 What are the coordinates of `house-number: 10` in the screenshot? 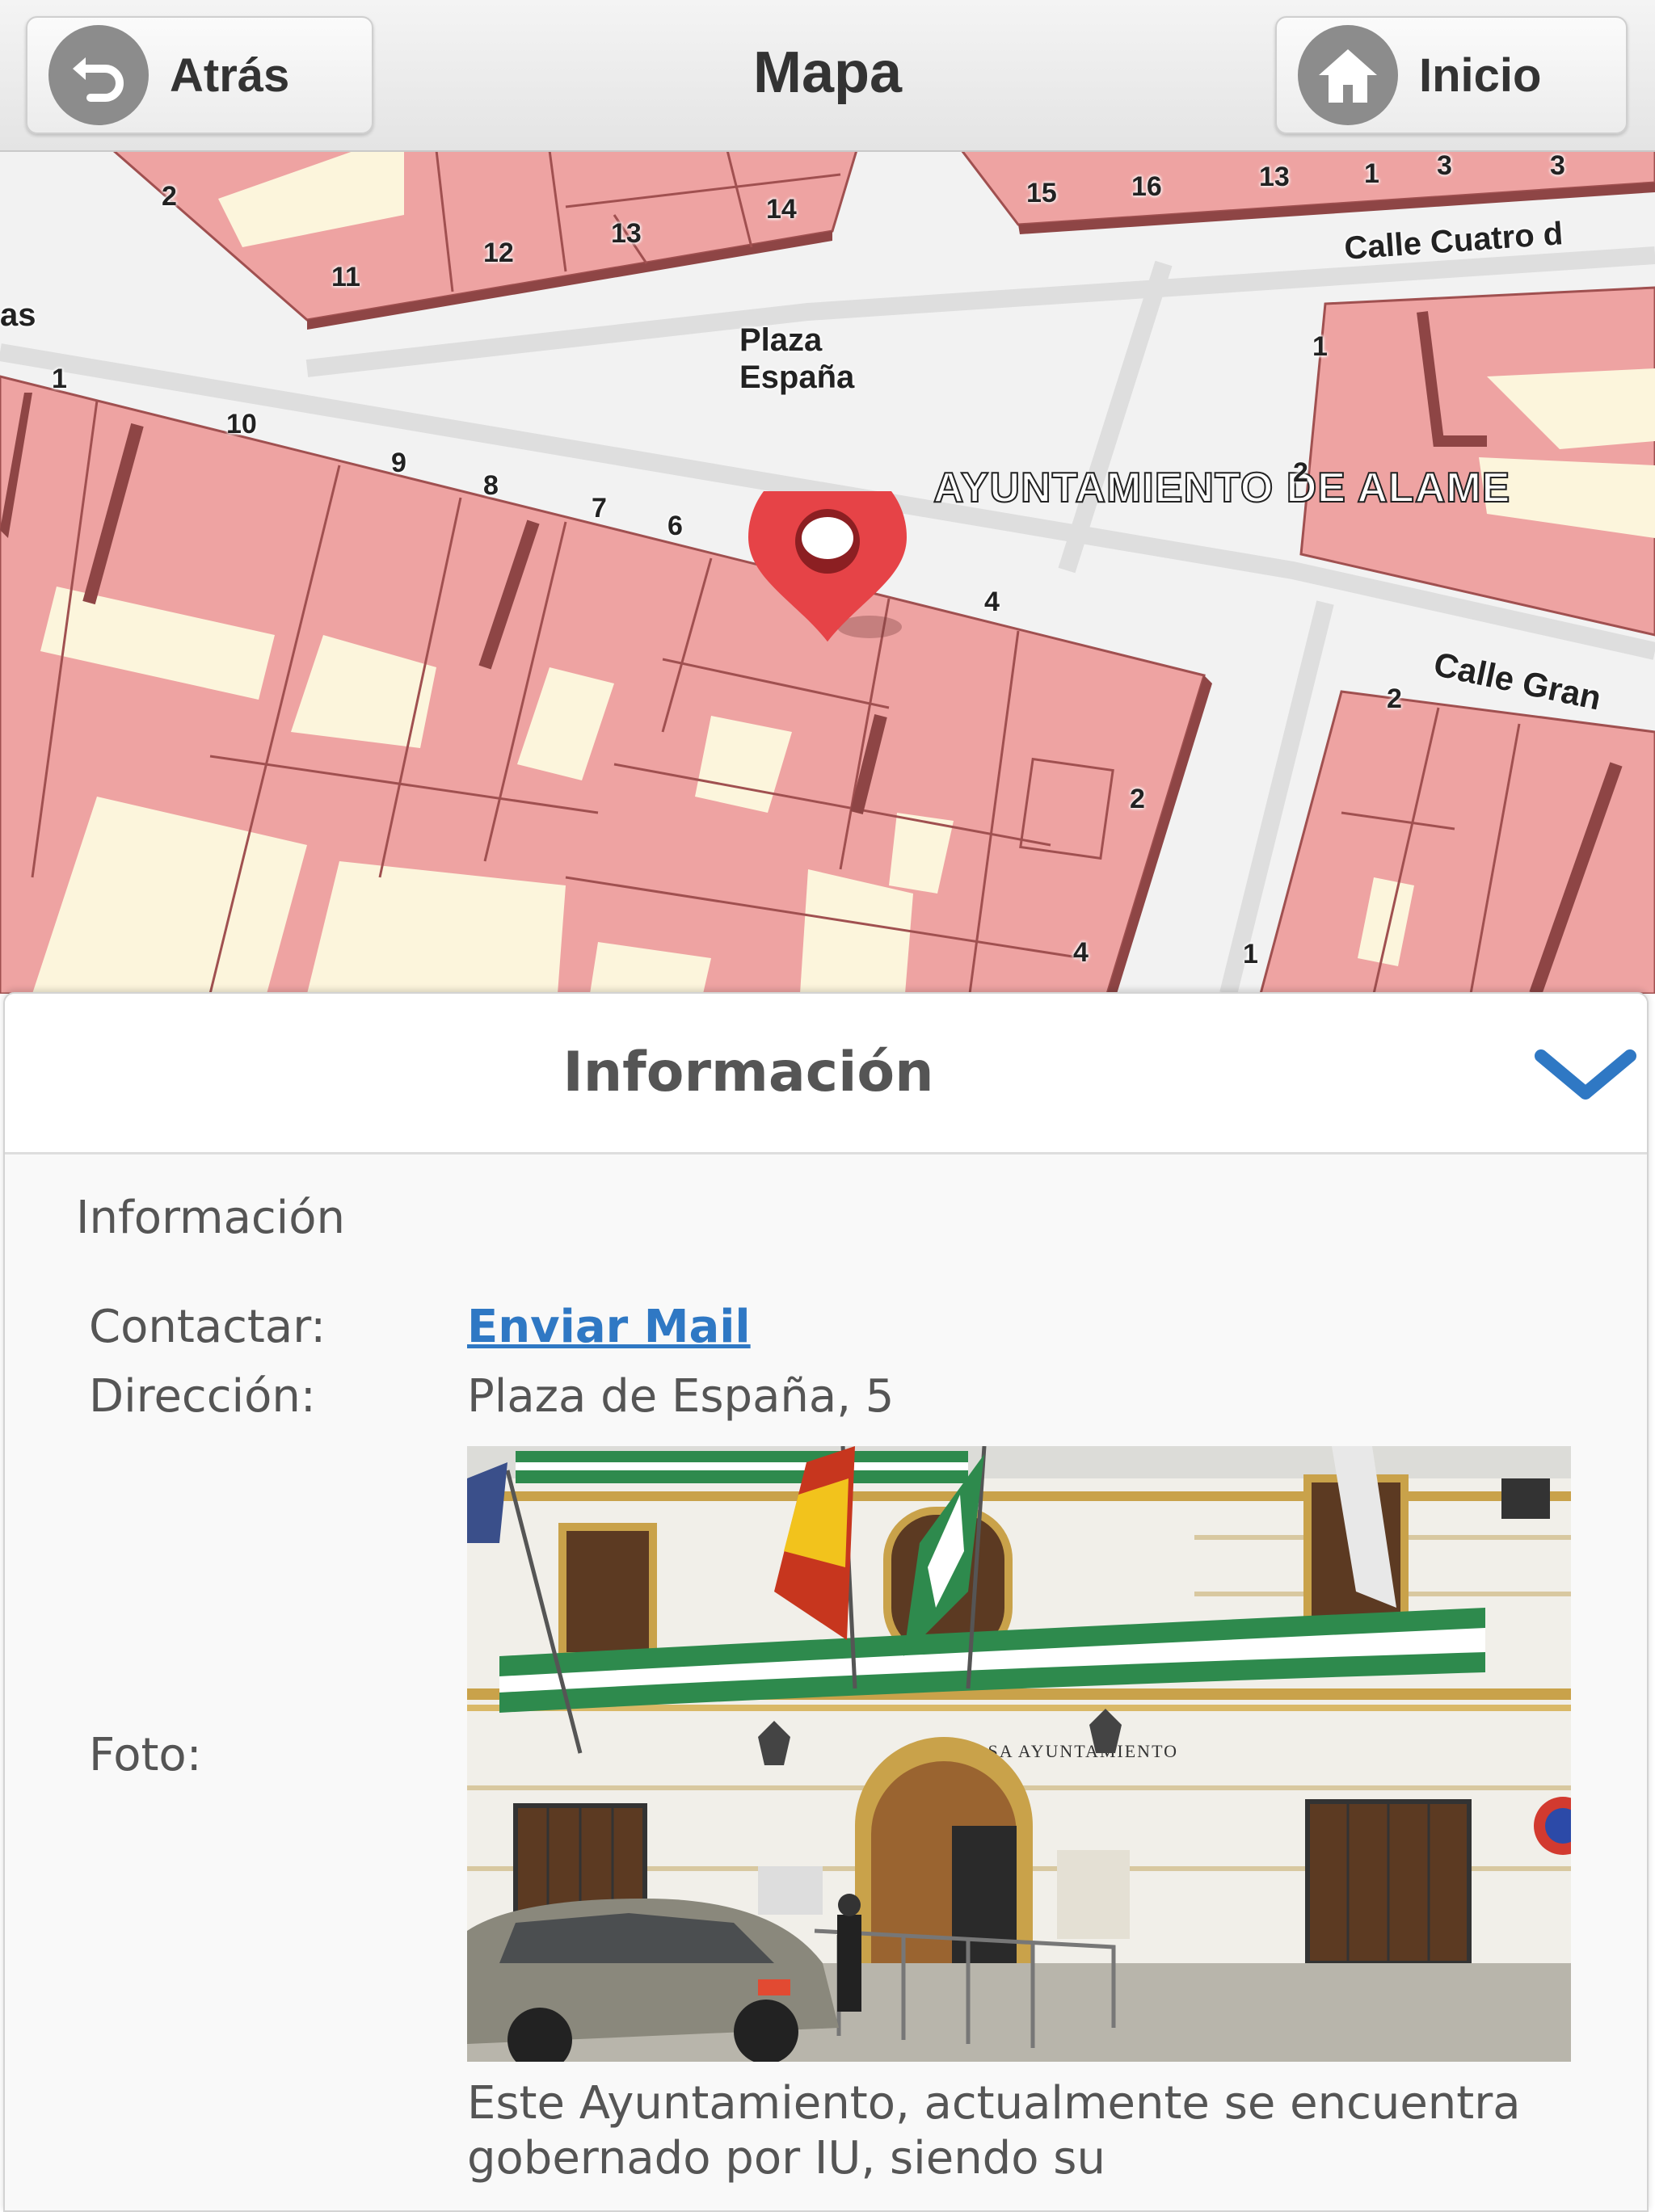 It's located at (241, 424).